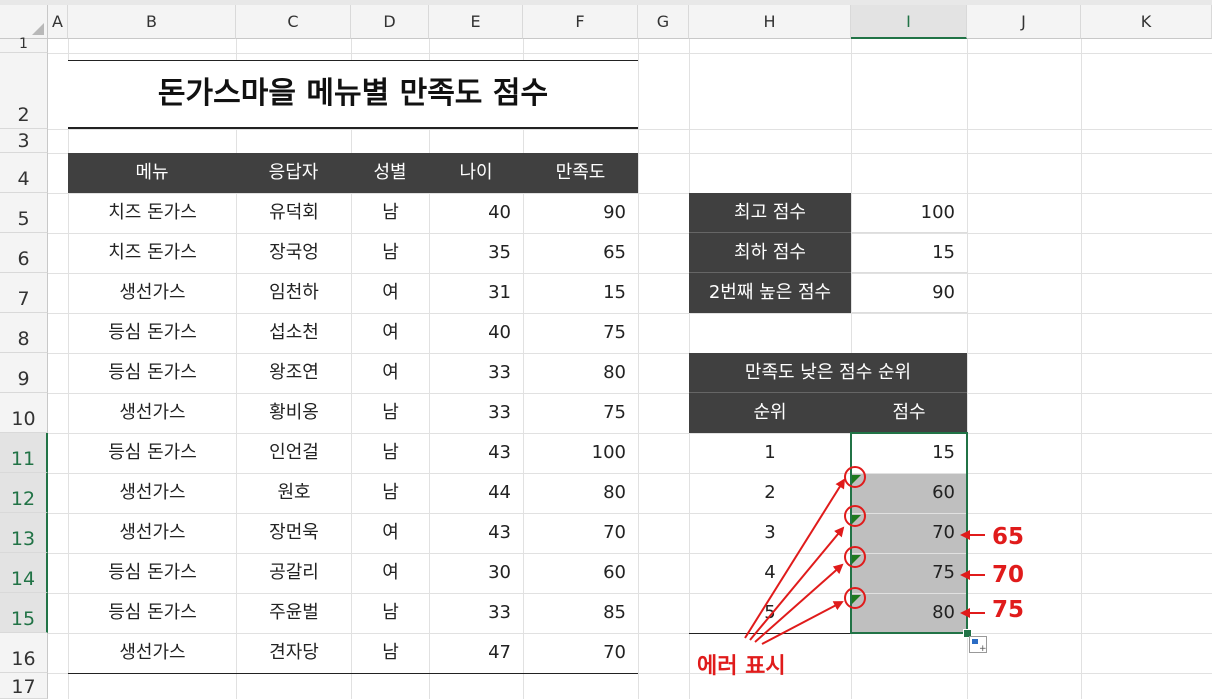 This screenshot has height=699, width=1212. I want to click on correct-value-label: 75, so click(1008, 610).